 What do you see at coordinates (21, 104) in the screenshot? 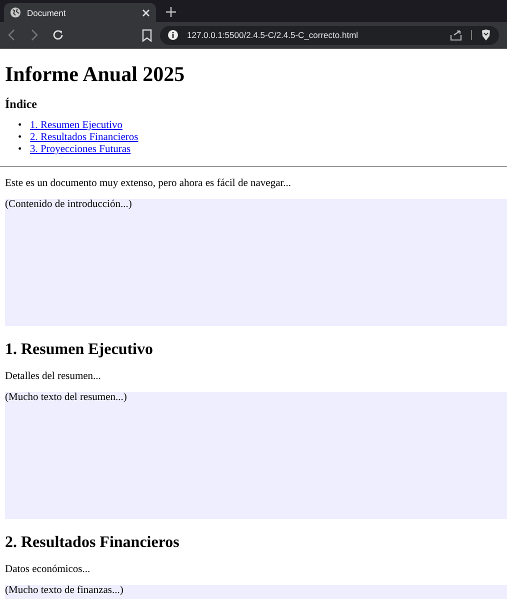
I see `index-title: Índice` at bounding box center [21, 104].